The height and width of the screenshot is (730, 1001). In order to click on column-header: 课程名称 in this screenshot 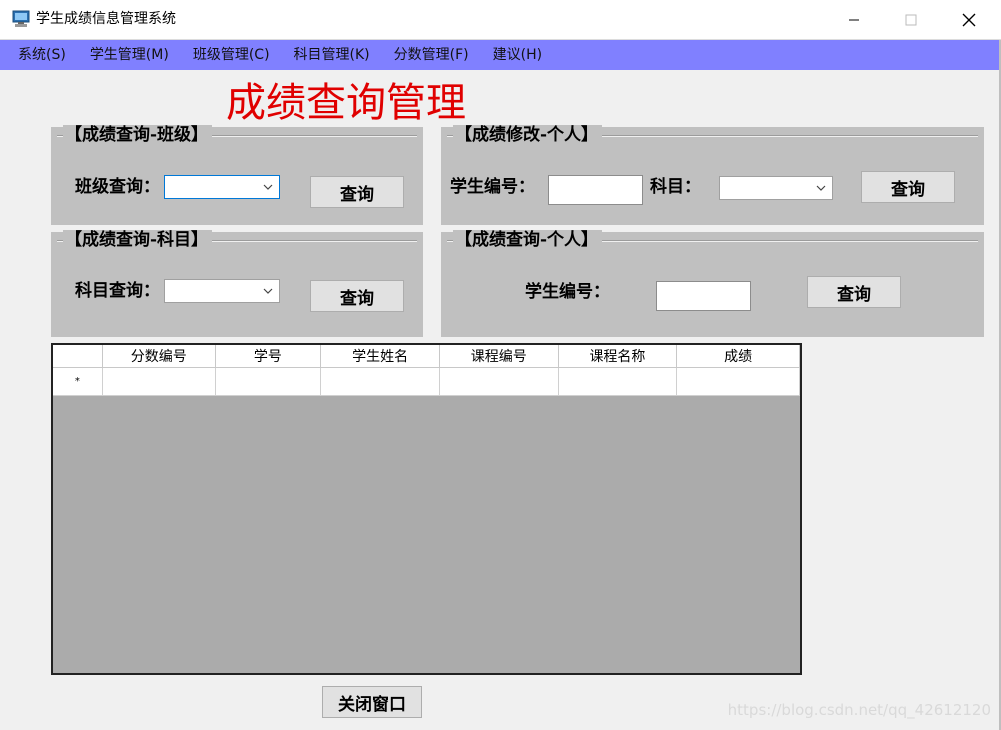, I will do `click(618, 356)`.